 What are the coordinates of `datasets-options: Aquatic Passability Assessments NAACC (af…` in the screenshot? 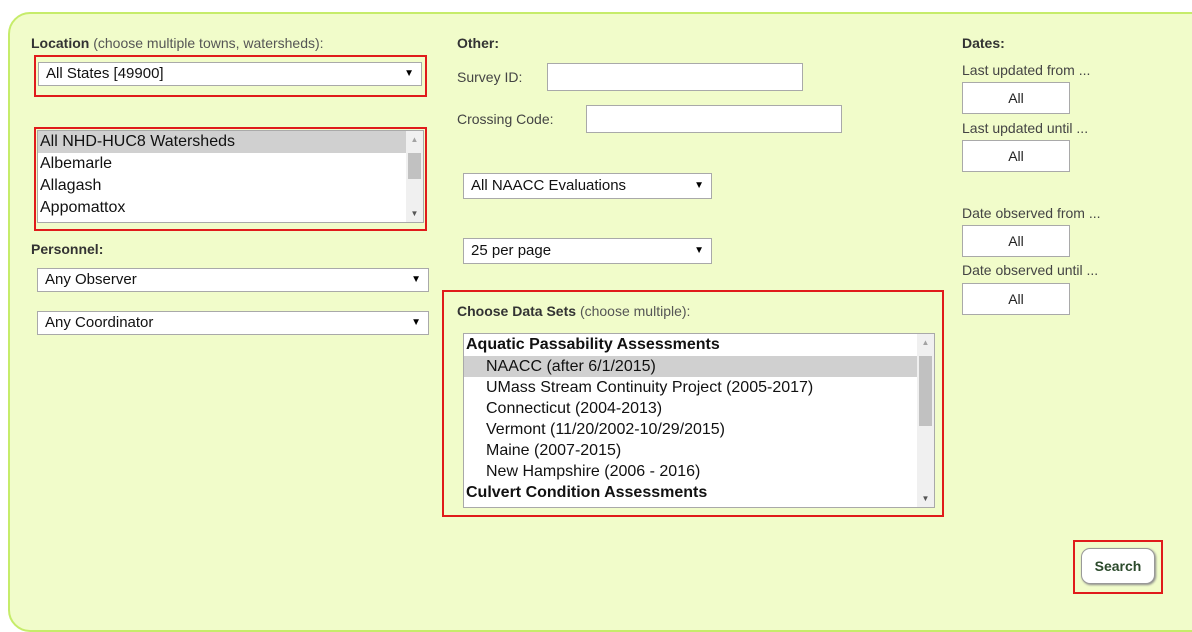 It's located at (699, 419).